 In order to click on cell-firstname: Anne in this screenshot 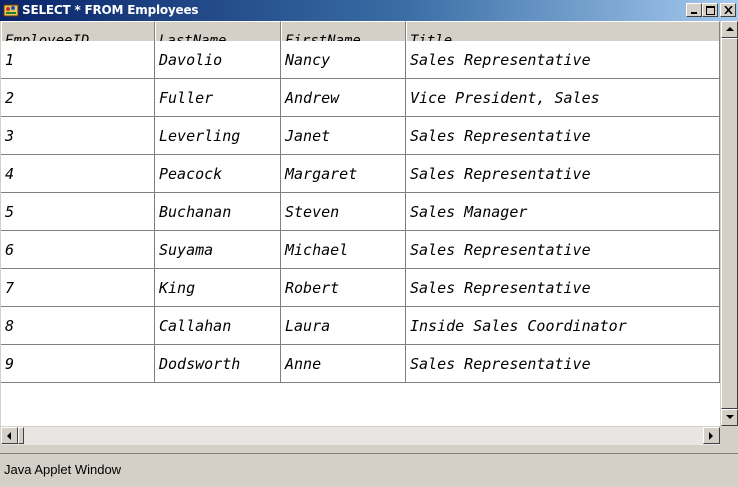, I will do `click(343, 364)`.